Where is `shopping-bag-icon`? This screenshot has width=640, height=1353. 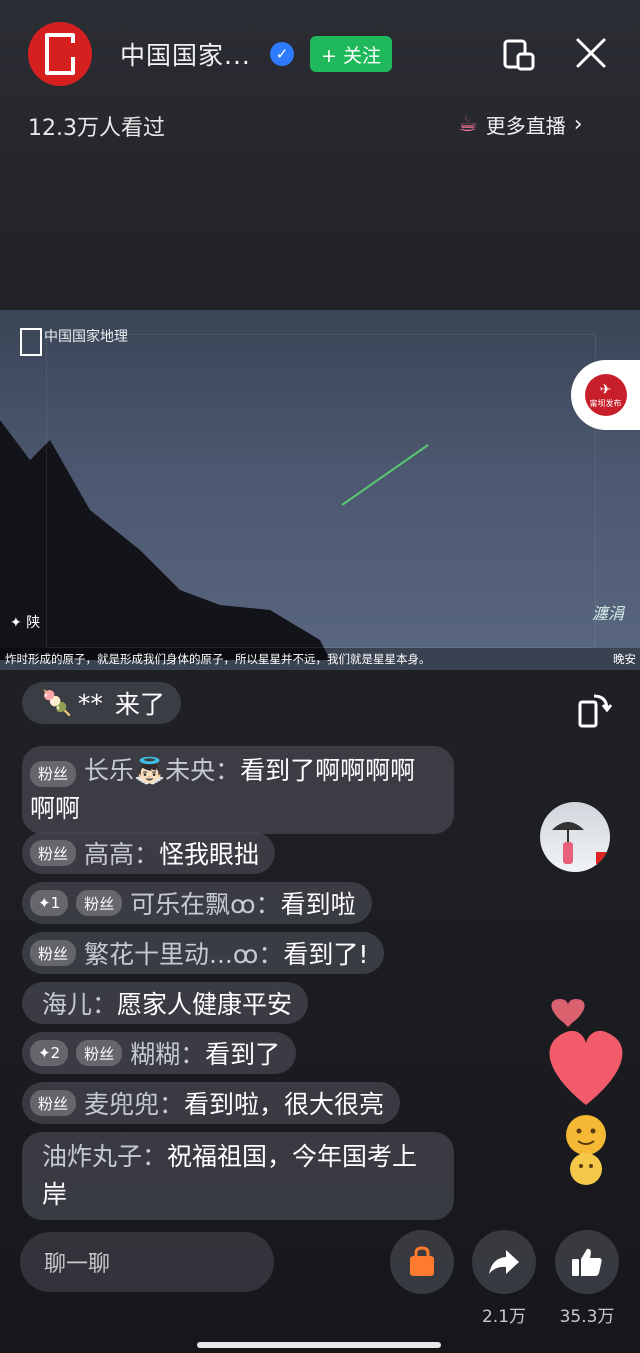
shopping-bag-icon is located at coordinates (422, 1261).